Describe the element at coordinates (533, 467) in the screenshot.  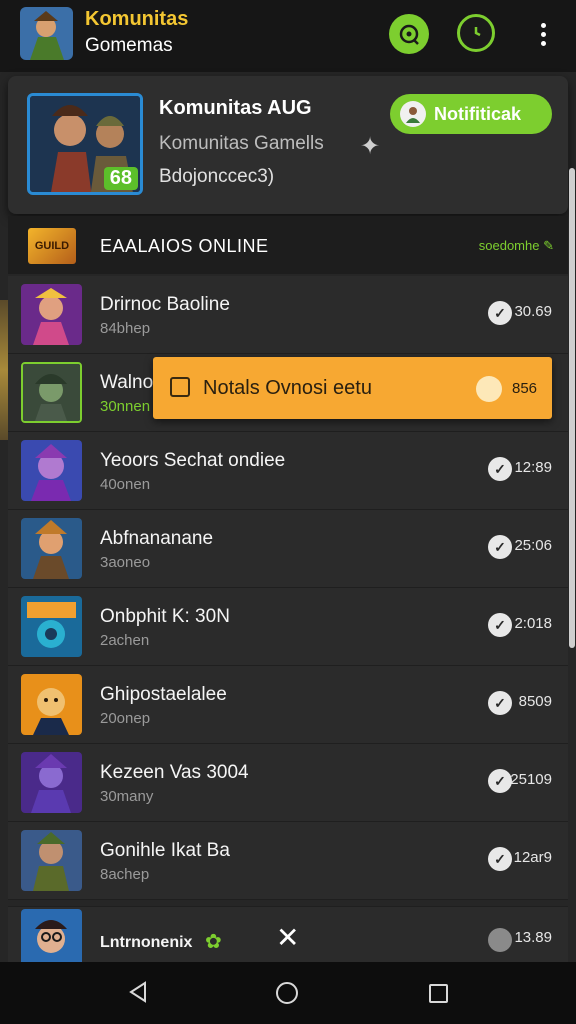
I see `member-time: 12:89` at that location.